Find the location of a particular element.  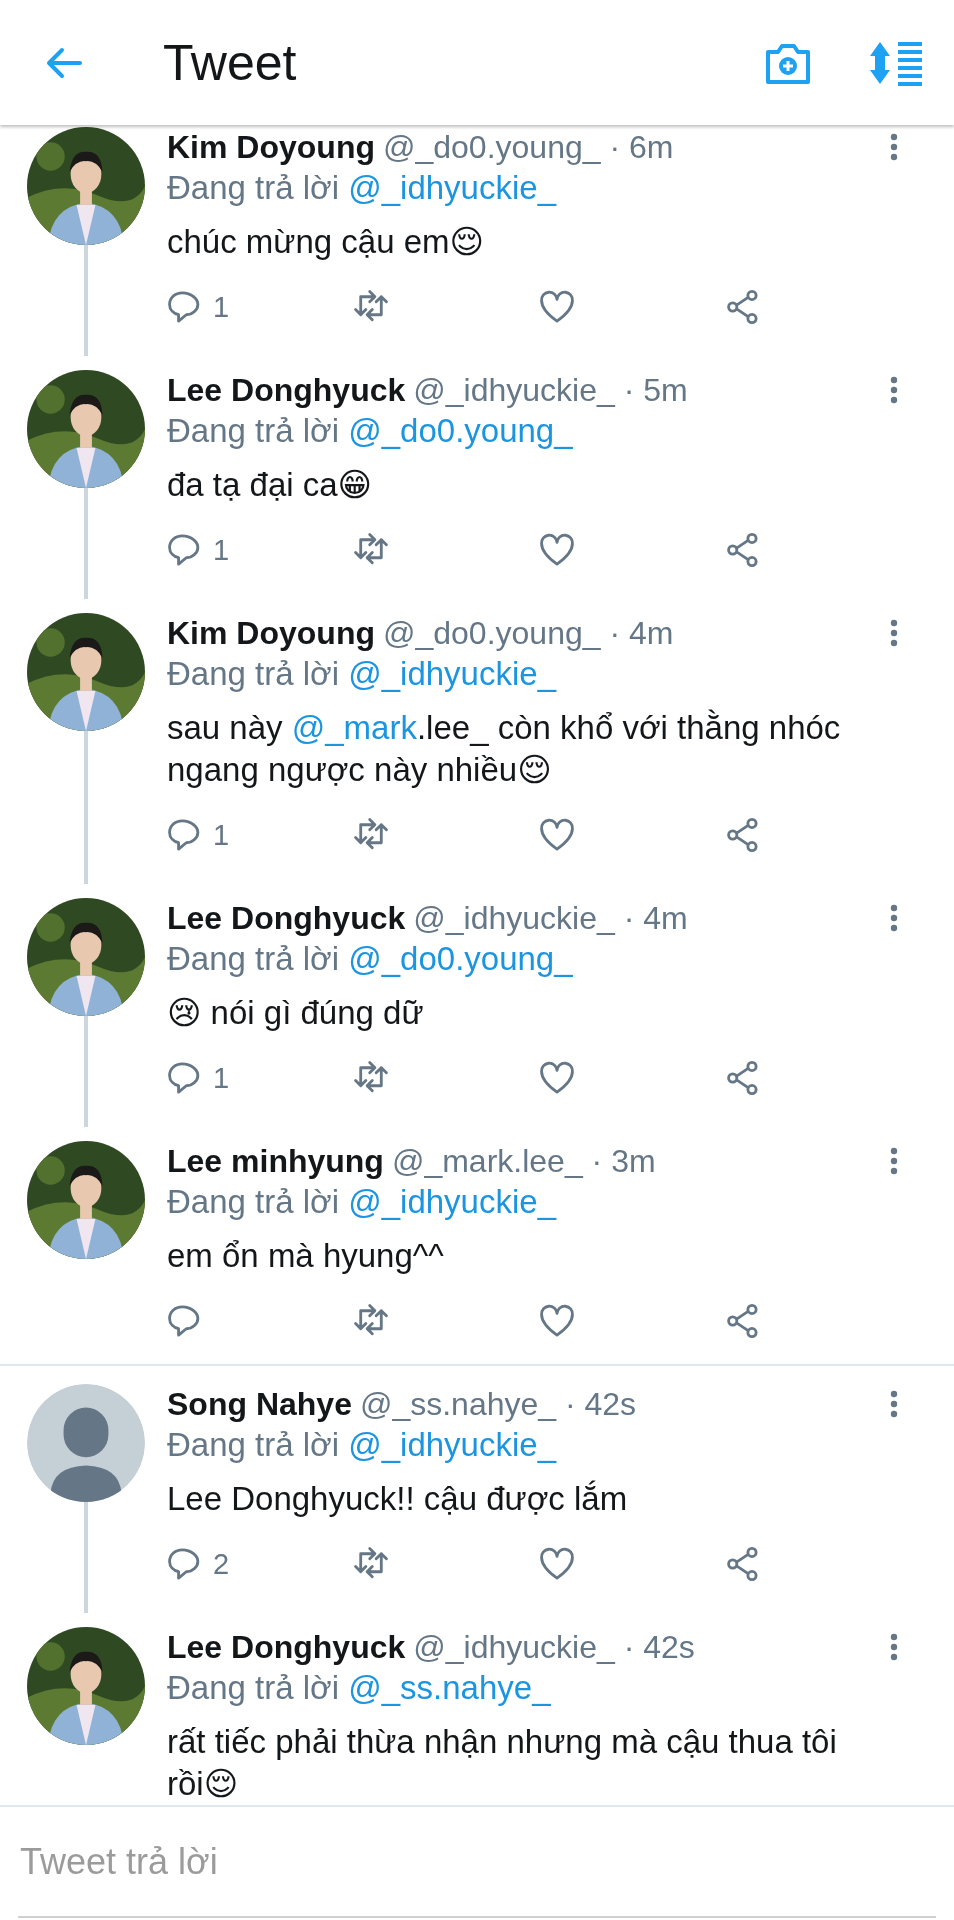

user-name: Song Nahye is located at coordinates (259, 1404).